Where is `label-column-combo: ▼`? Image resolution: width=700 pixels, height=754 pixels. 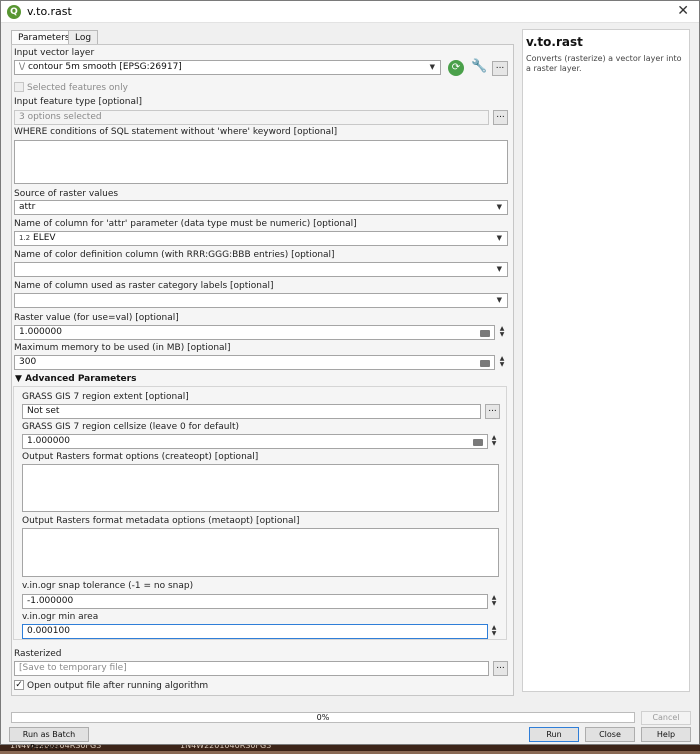 label-column-combo: ▼ is located at coordinates (261, 300).